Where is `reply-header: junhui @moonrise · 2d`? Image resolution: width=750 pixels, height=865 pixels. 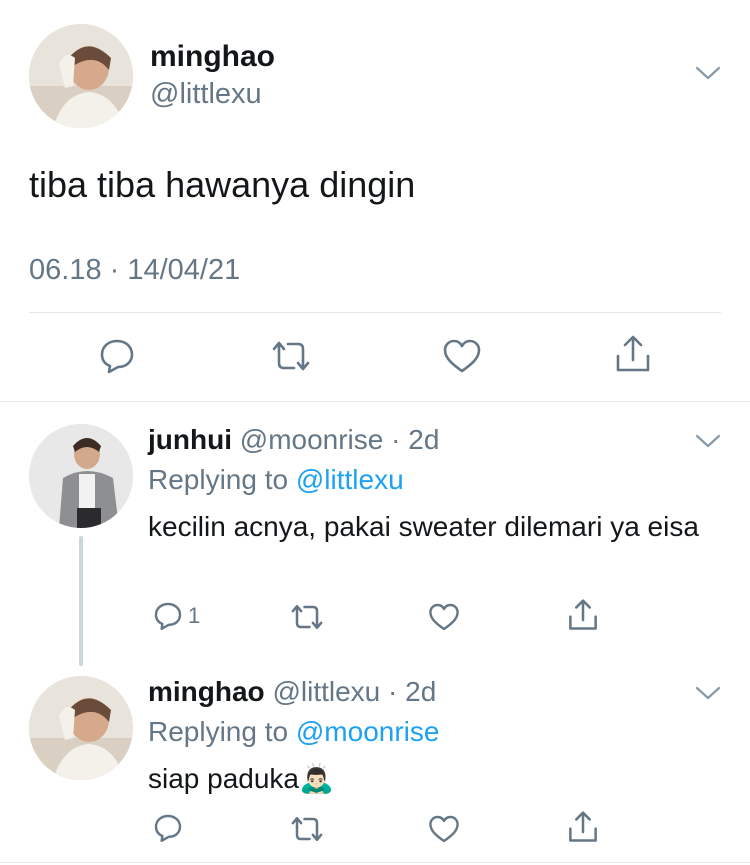
reply-header: junhui @moonrise · 2d is located at coordinates (293, 440).